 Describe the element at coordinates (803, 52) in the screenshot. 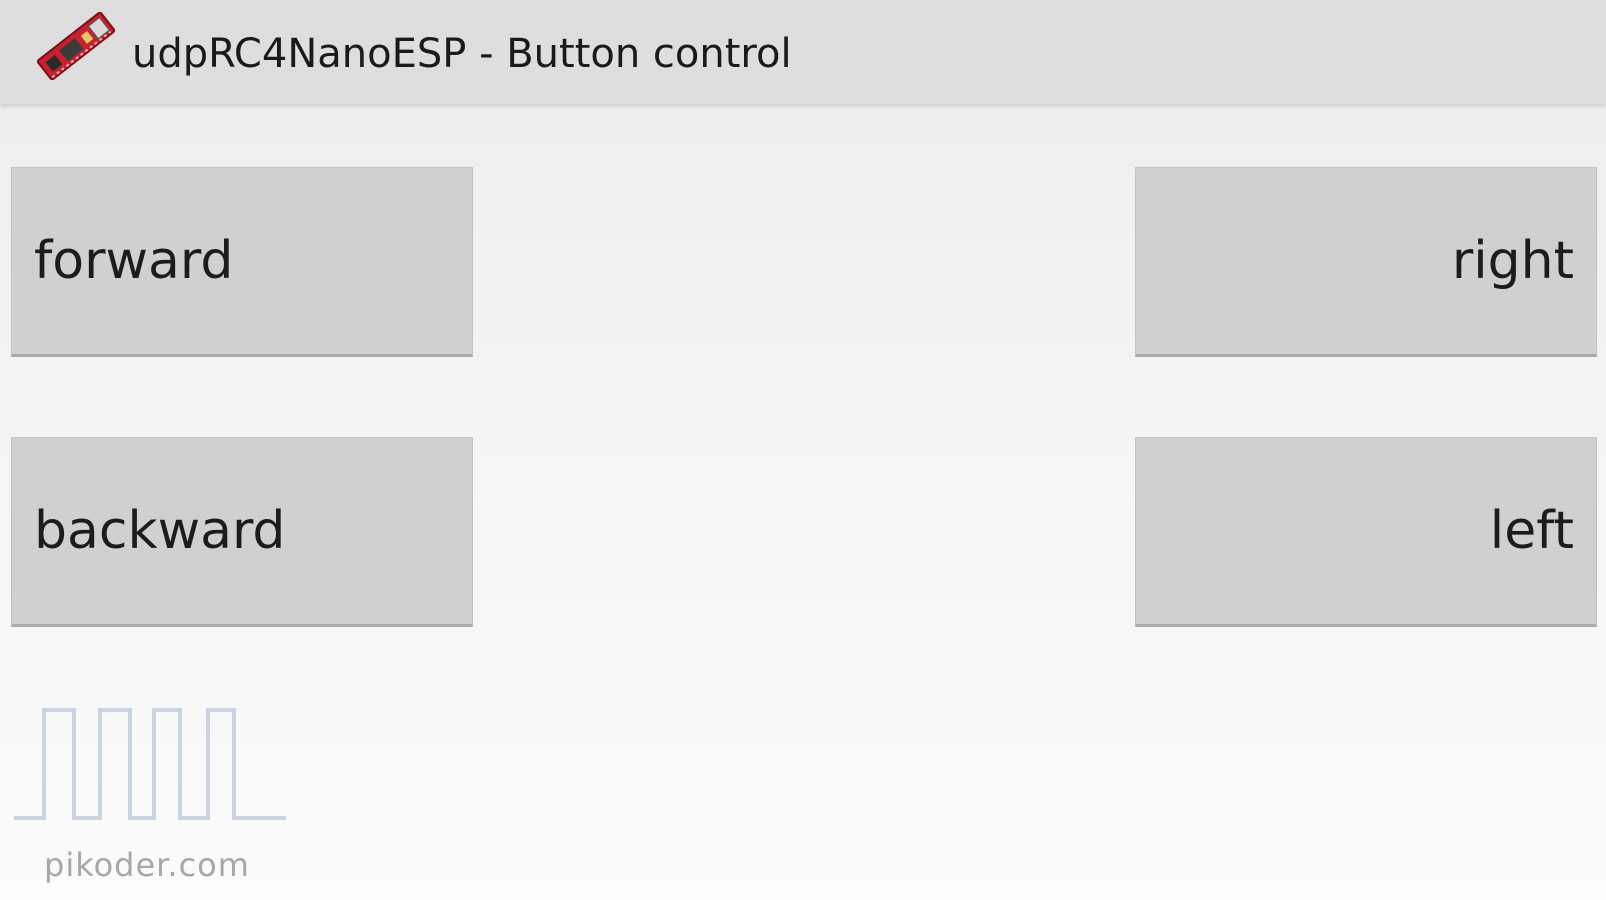

I see `app-bar: udpRC4NanoESP - Button control` at that location.